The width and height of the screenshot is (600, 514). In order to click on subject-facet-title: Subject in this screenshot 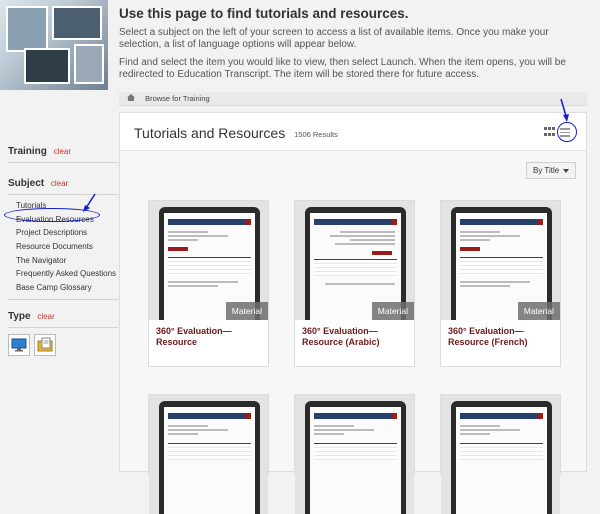, I will do `click(26, 183)`.